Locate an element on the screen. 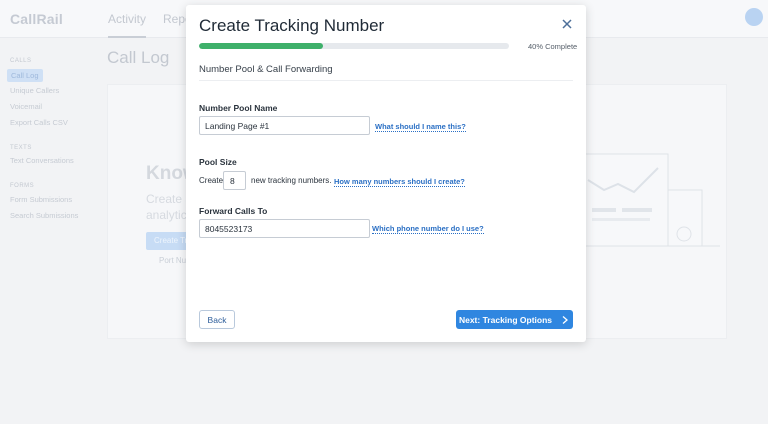 This screenshot has height=424, width=768. port-numbers-link: Port Nu is located at coordinates (172, 260).